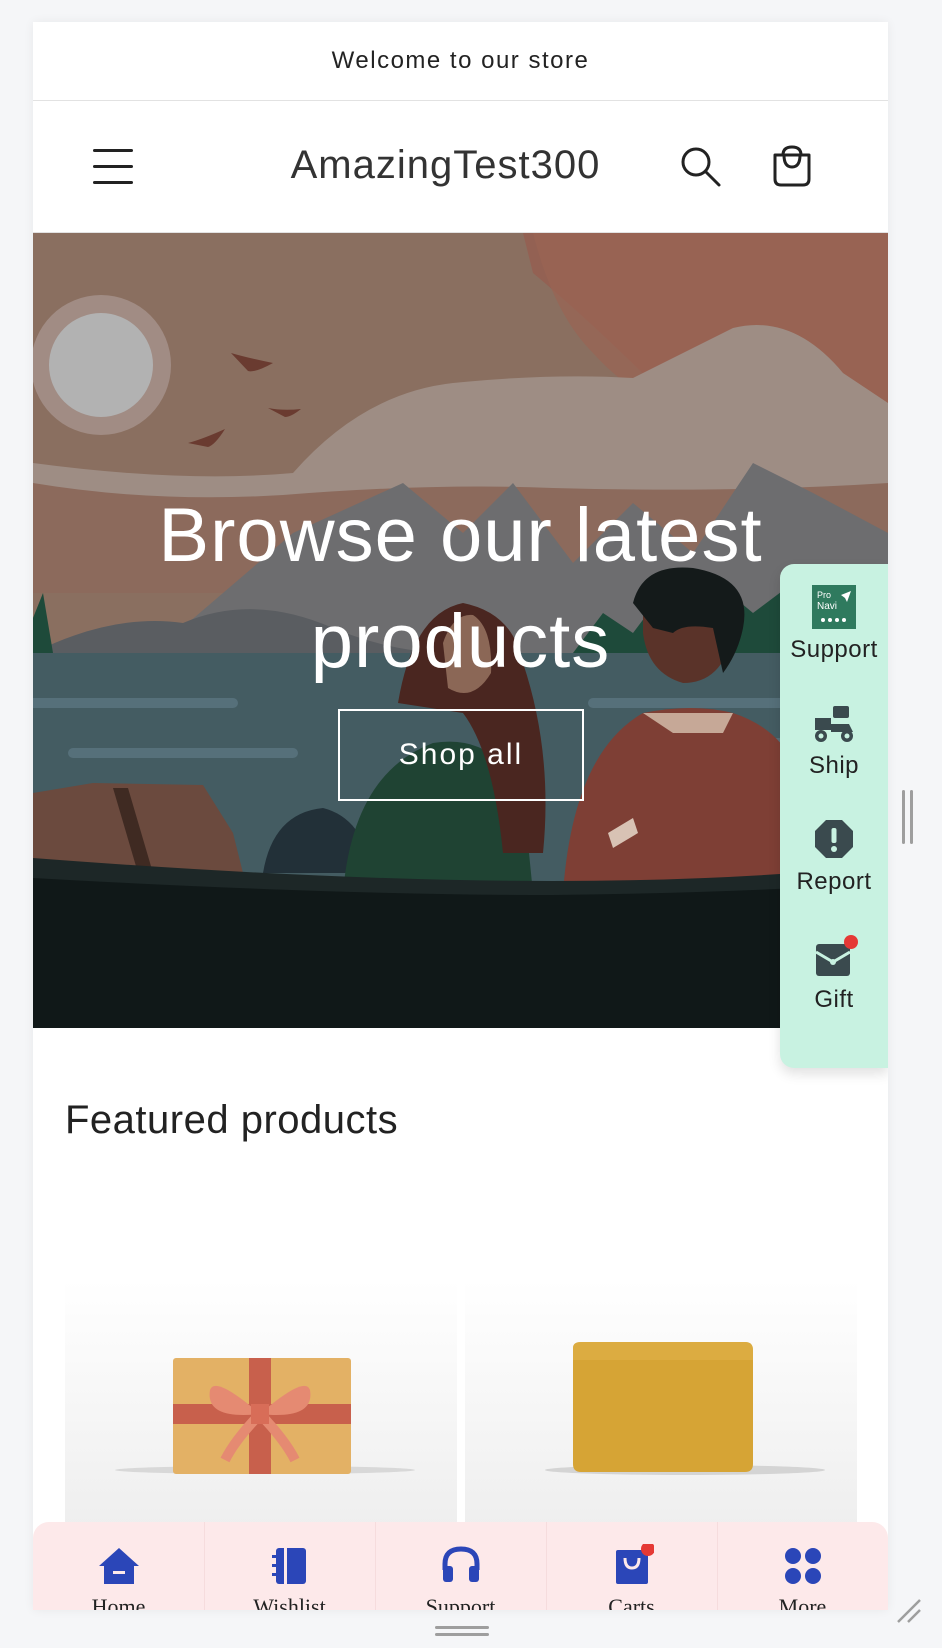 The height and width of the screenshot is (1648, 942). I want to click on pronavi-icon: Pro Navi, so click(834, 607).